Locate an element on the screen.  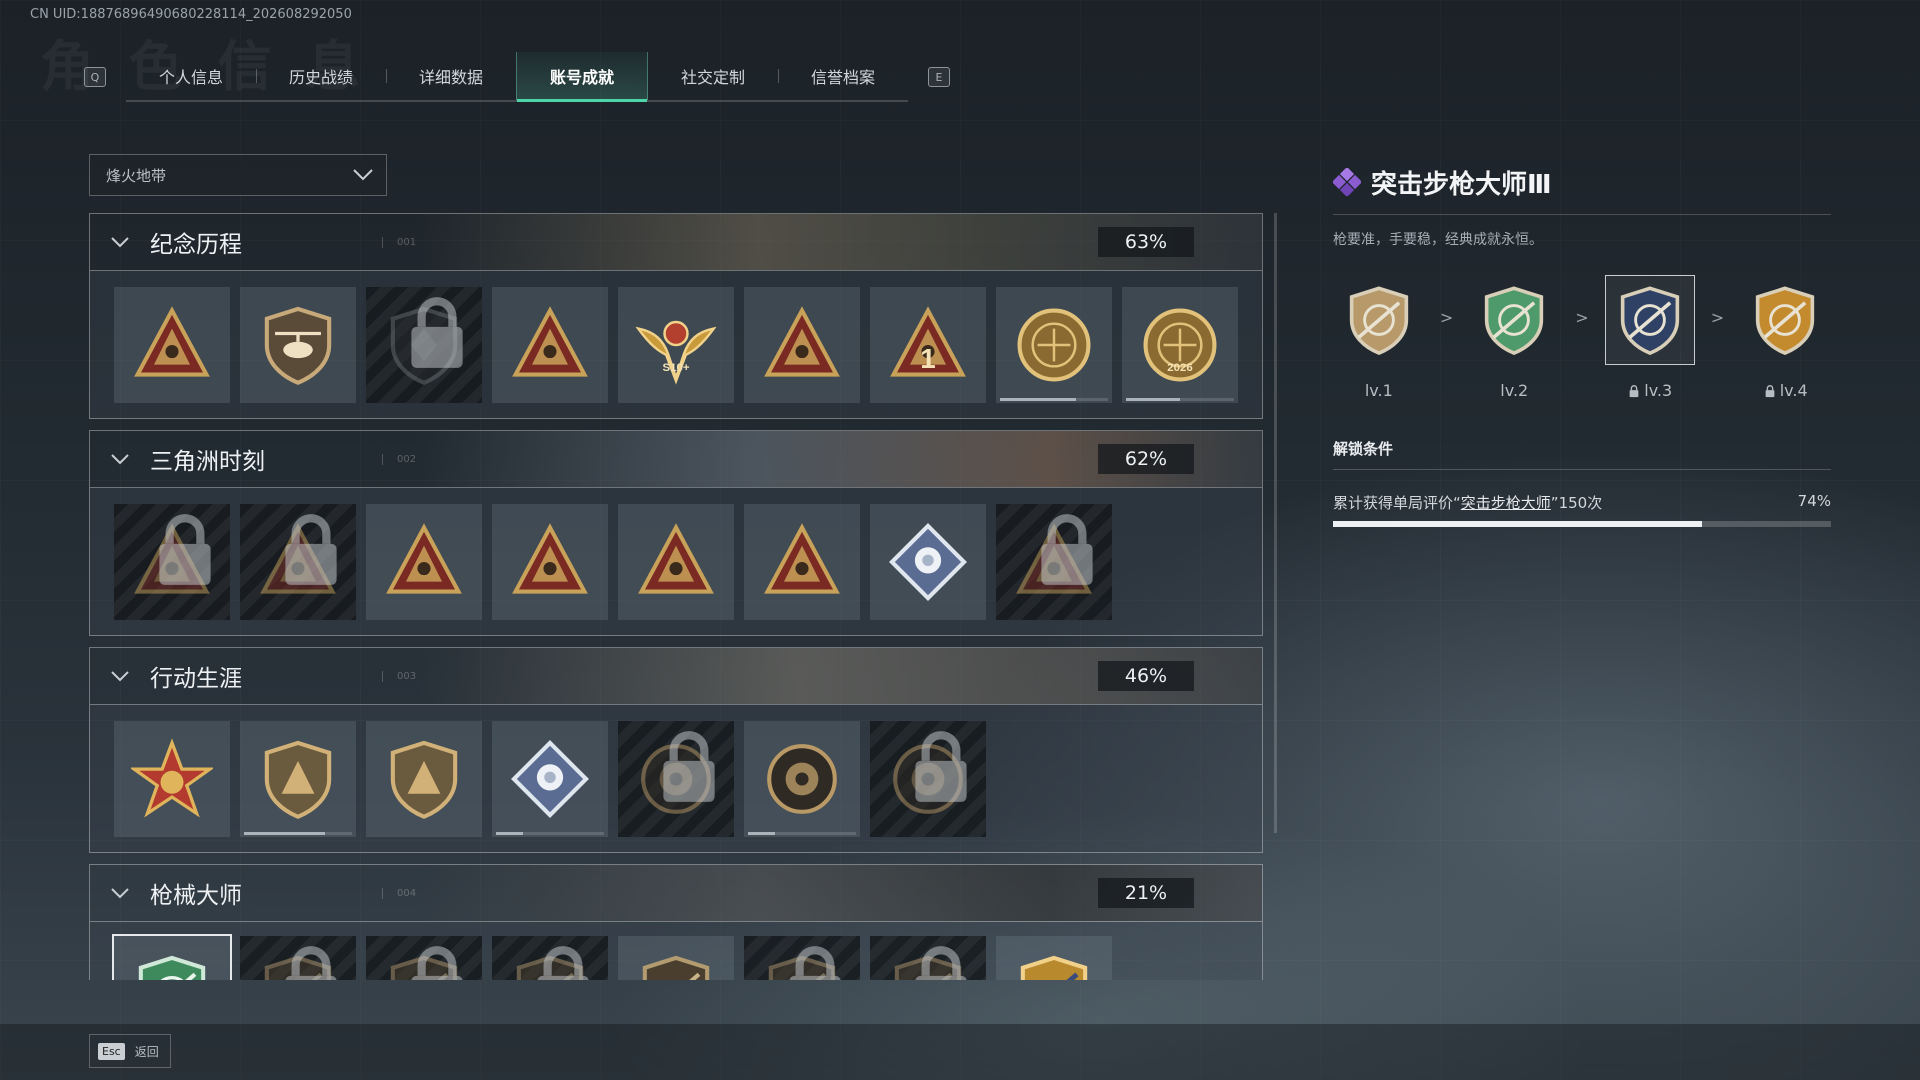
section-header: 纪念历程 001 63% is located at coordinates (676, 242).